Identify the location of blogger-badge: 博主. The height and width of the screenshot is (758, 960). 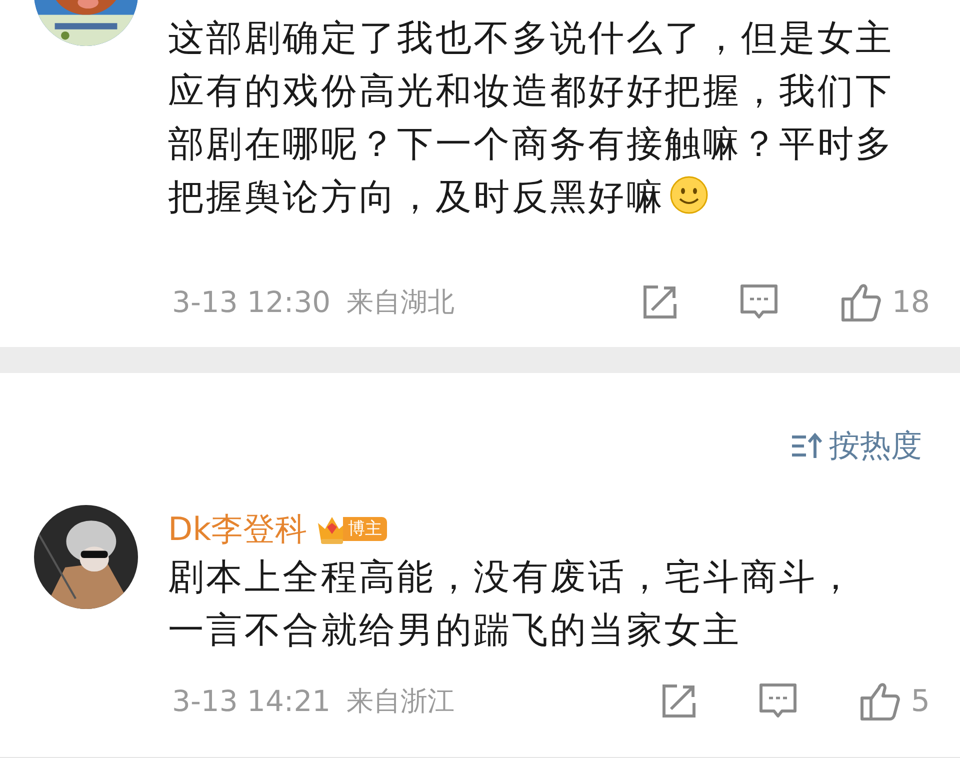
(365, 529).